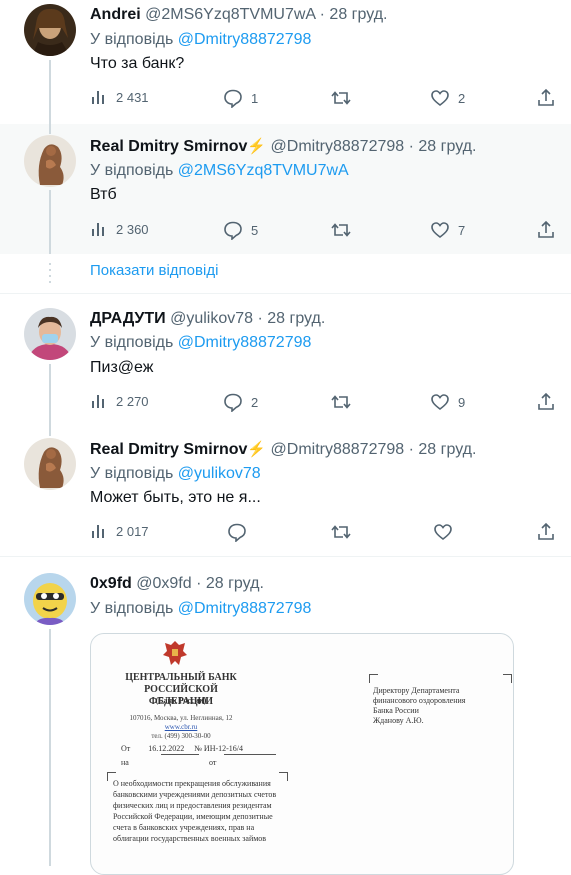  I want to click on reply-context: У відповідь @Dmitry88872798, so click(200, 609).